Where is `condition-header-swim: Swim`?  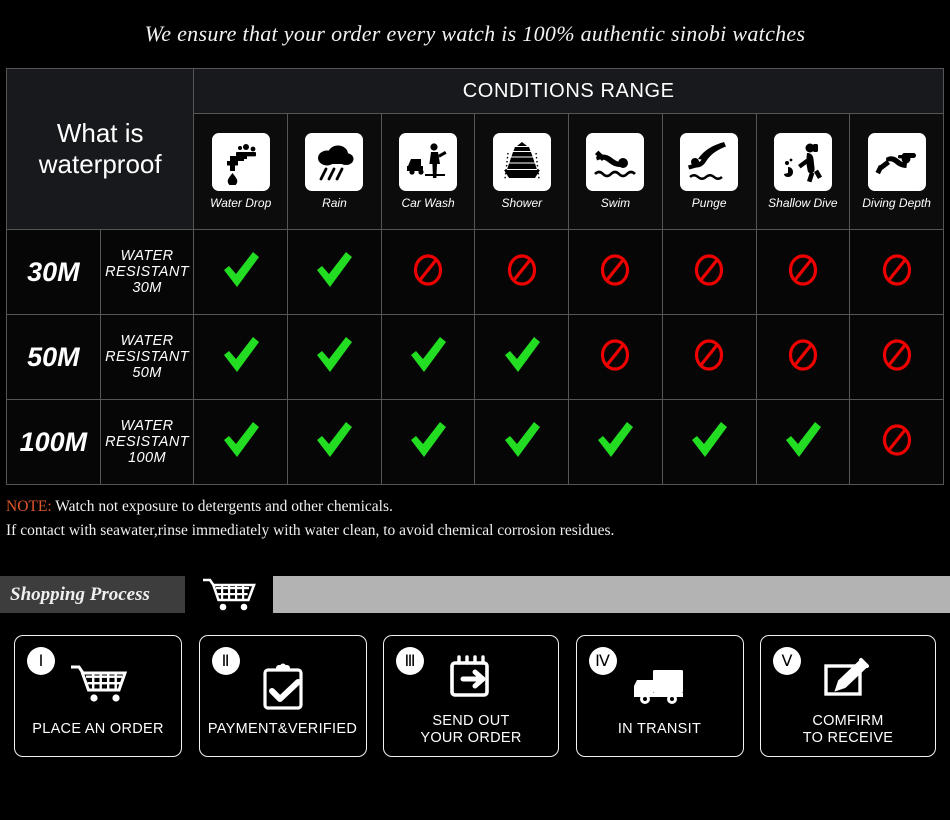
condition-header-swim: Swim is located at coordinates (615, 171).